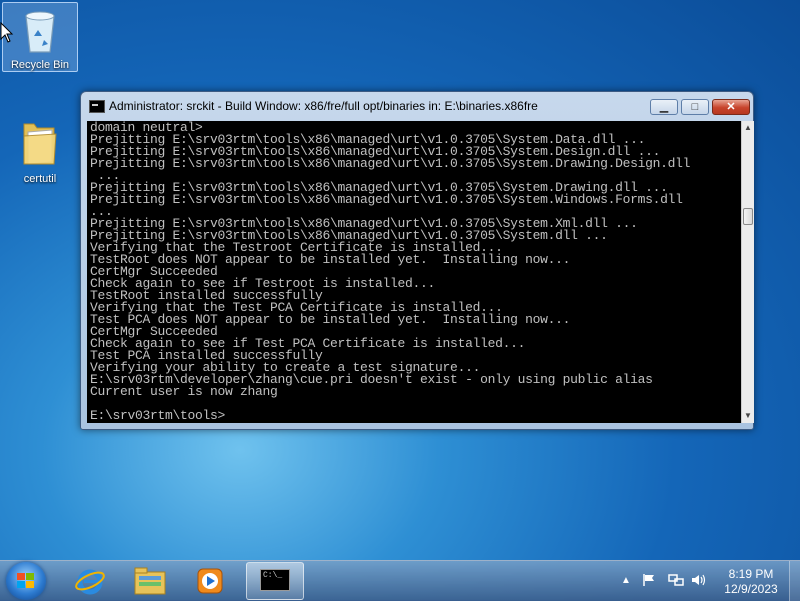  I want to click on cmd-icon-text: C:\_, so click(273, 575).